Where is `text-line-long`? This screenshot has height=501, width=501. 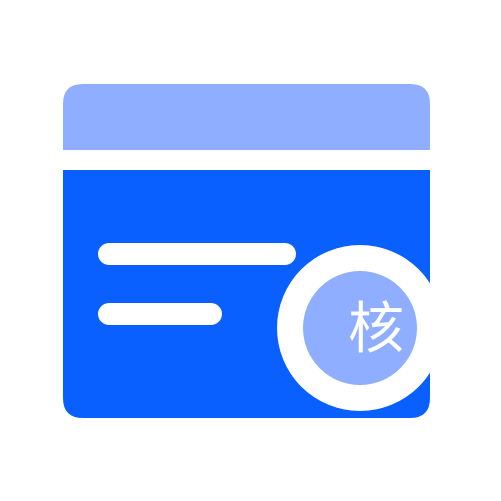
text-line-long is located at coordinates (197, 254).